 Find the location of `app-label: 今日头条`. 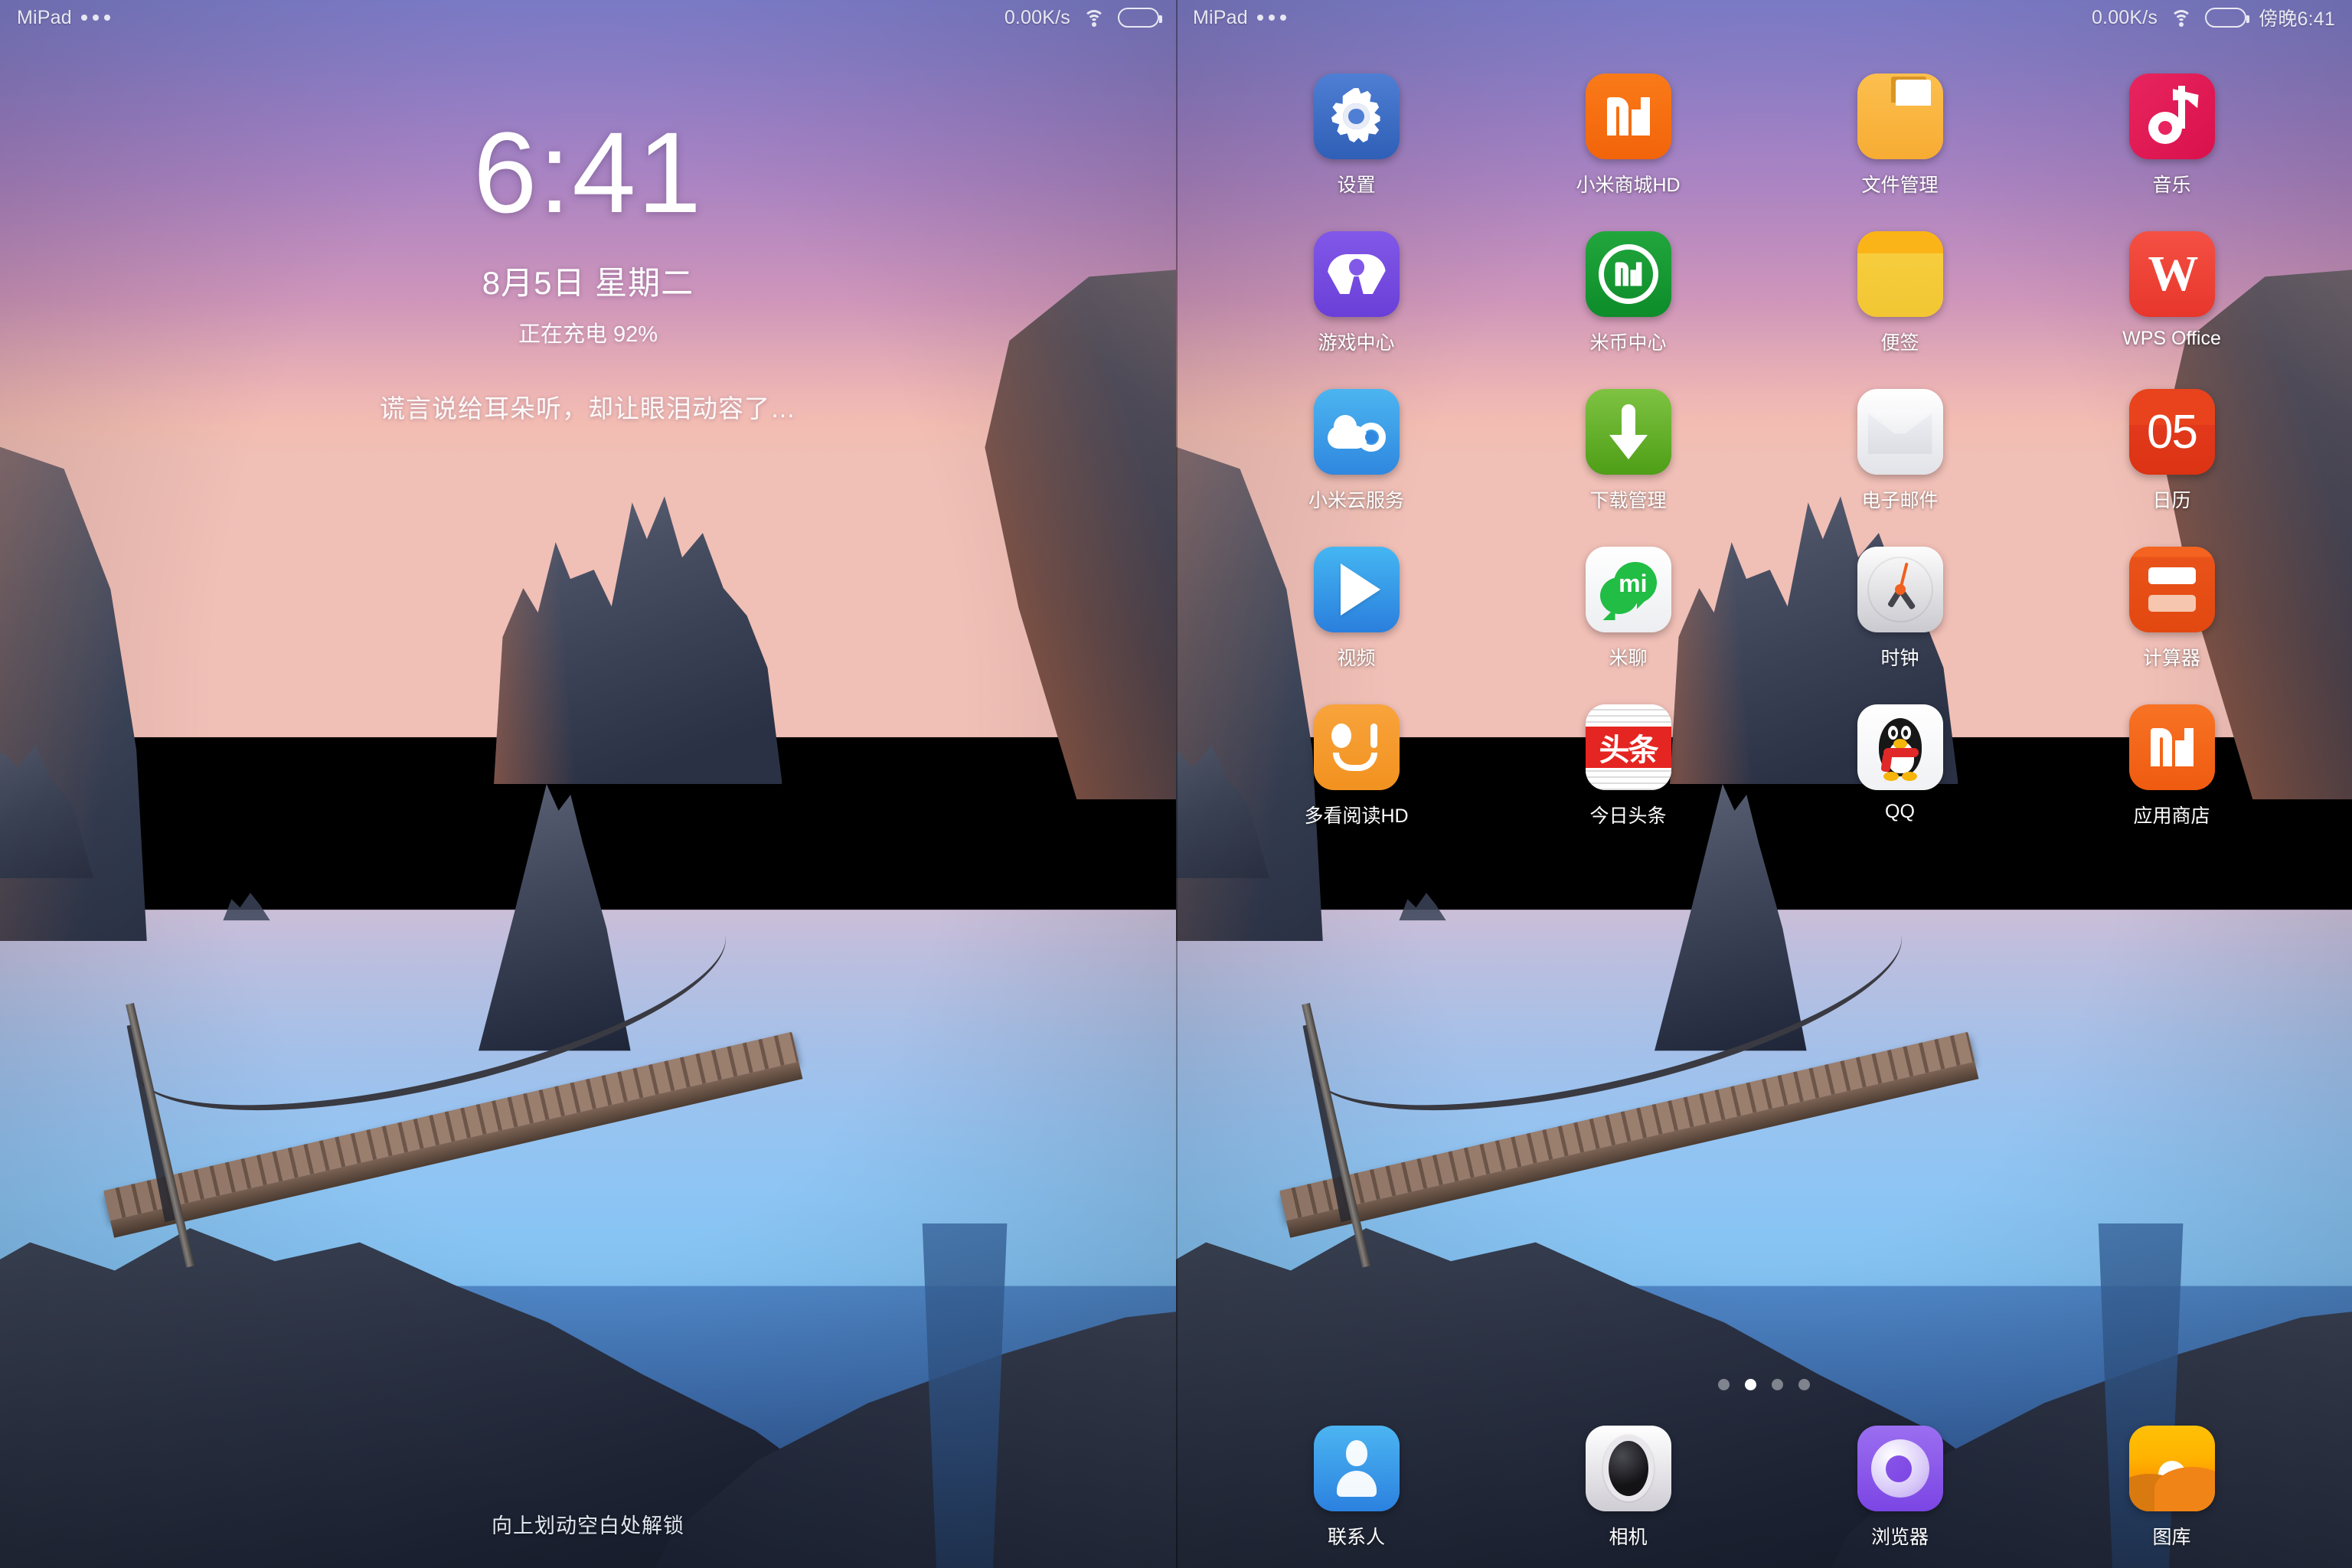

app-label: 今日头条 is located at coordinates (1628, 816).